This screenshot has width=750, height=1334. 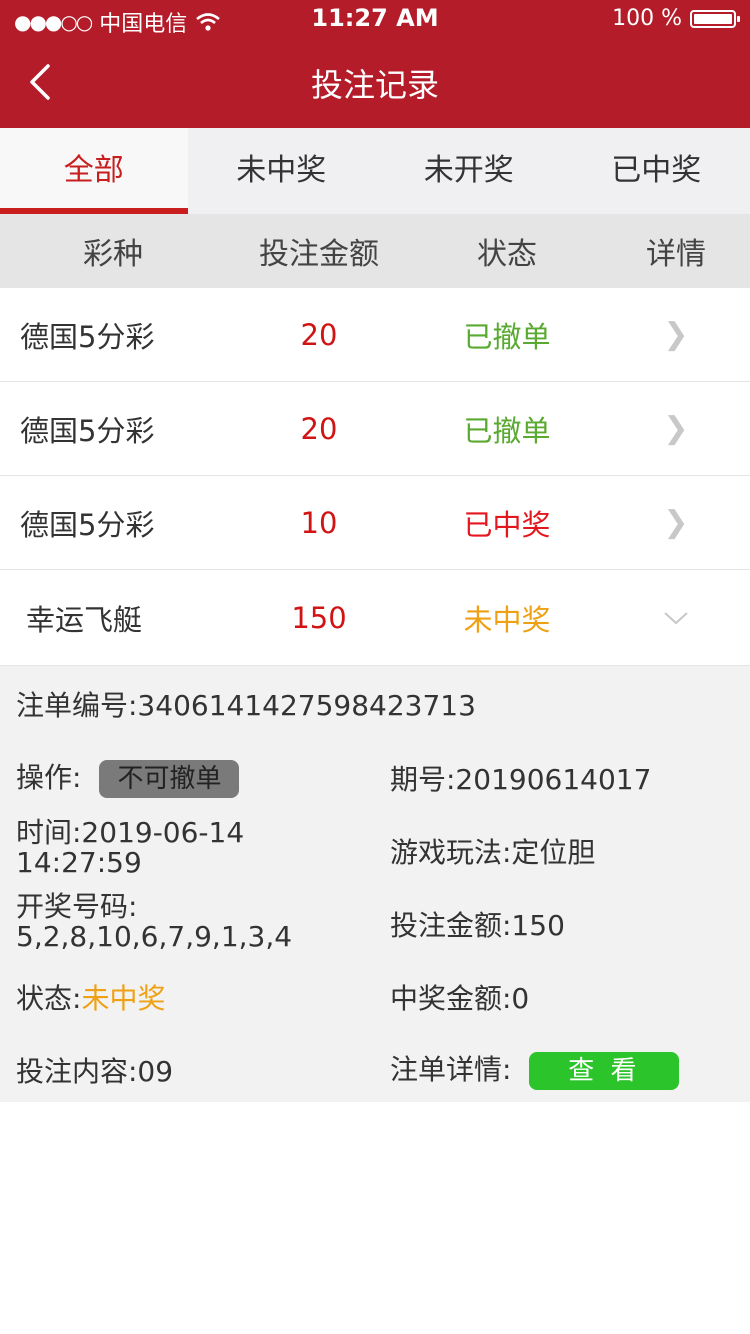 What do you see at coordinates (49, 777) in the screenshot?
I see `operation-label: 操作:` at bounding box center [49, 777].